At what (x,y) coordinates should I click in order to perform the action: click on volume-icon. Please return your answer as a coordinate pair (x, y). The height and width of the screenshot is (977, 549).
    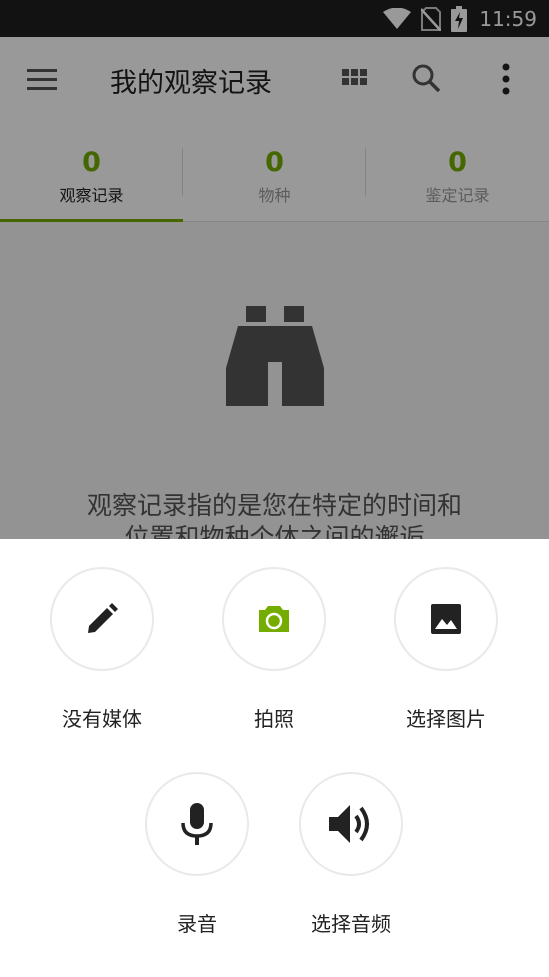
    Looking at the image, I should click on (349, 824).